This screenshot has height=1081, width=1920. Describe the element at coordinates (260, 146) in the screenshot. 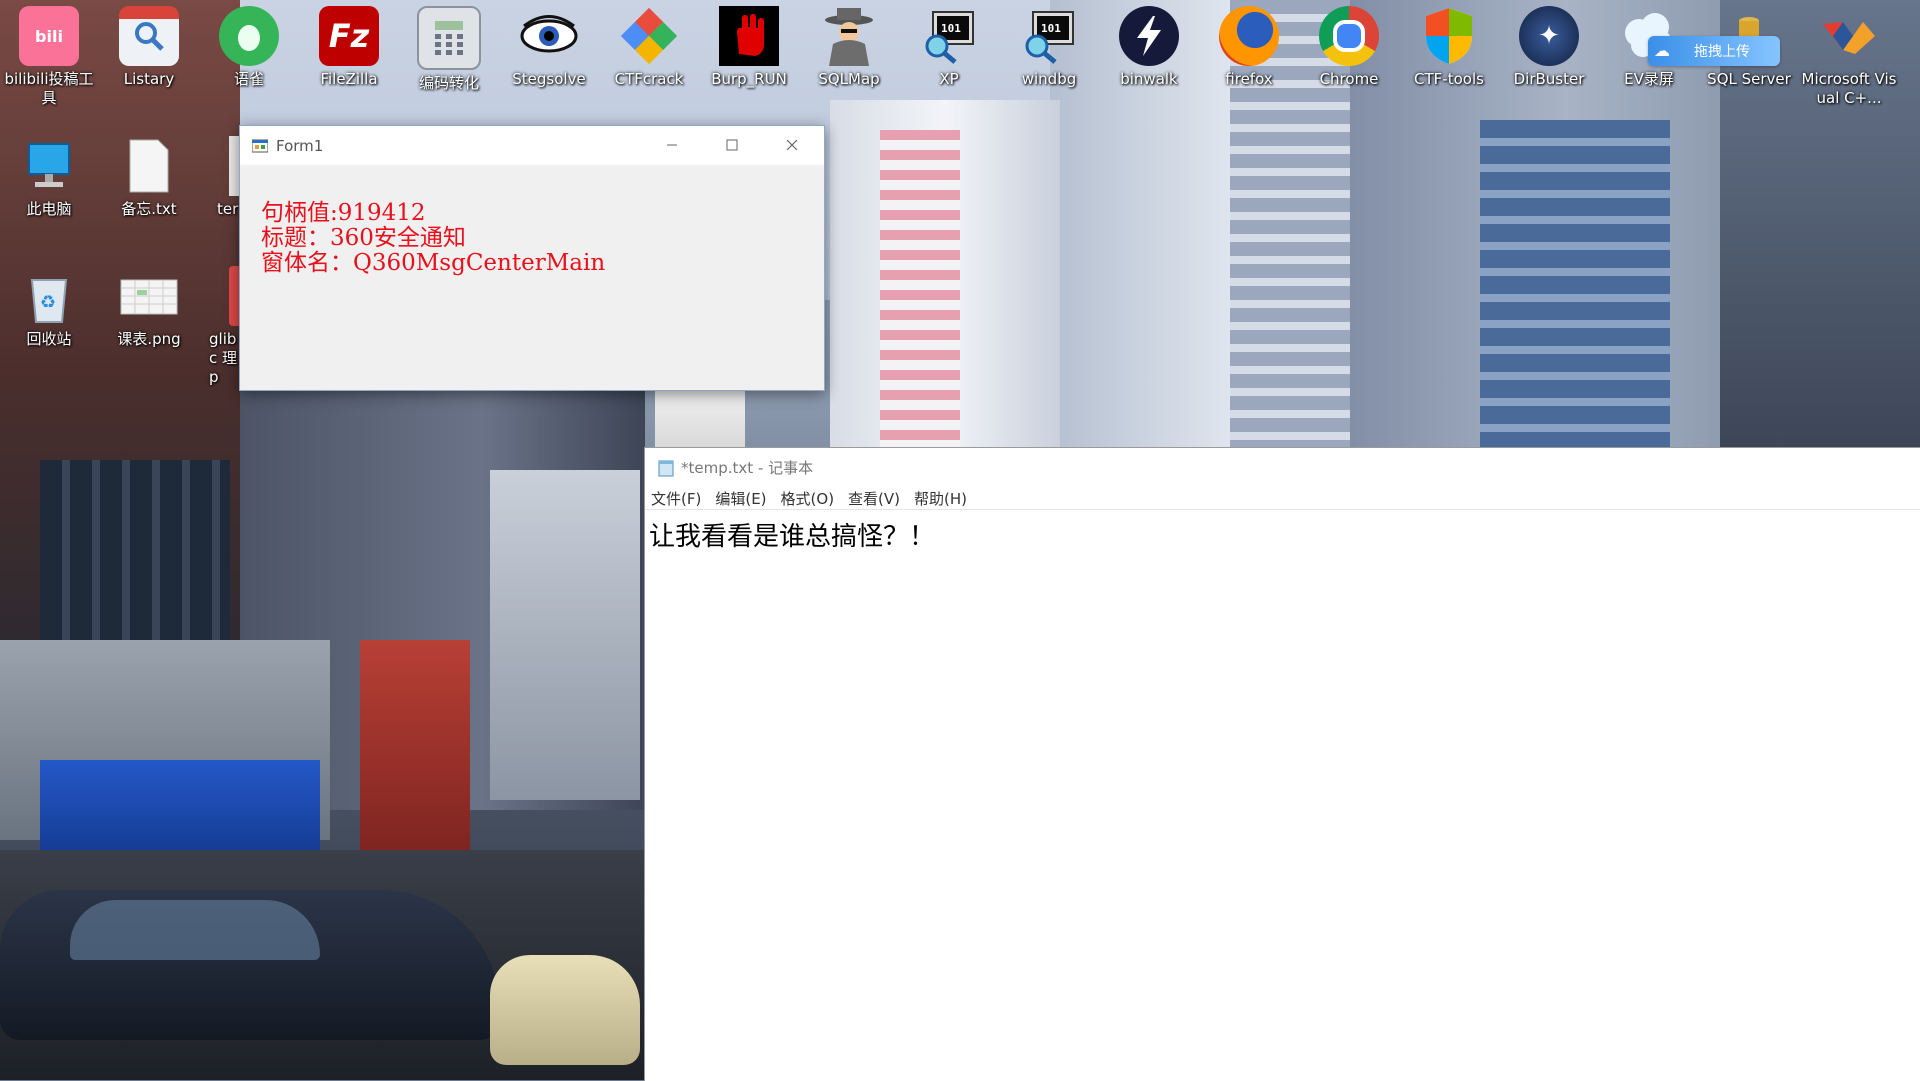

I see `form-app-icon` at that location.